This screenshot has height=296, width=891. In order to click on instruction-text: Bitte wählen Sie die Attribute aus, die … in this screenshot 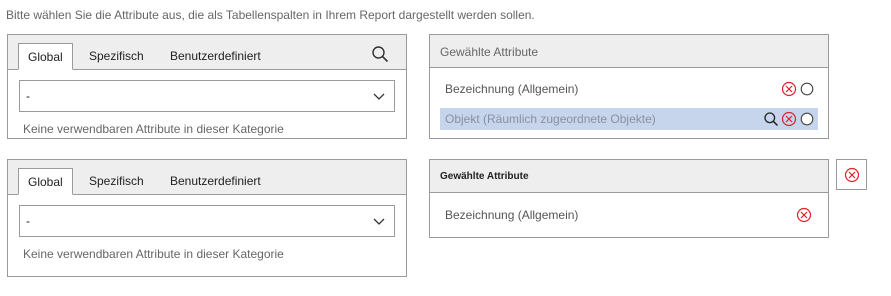, I will do `click(270, 15)`.